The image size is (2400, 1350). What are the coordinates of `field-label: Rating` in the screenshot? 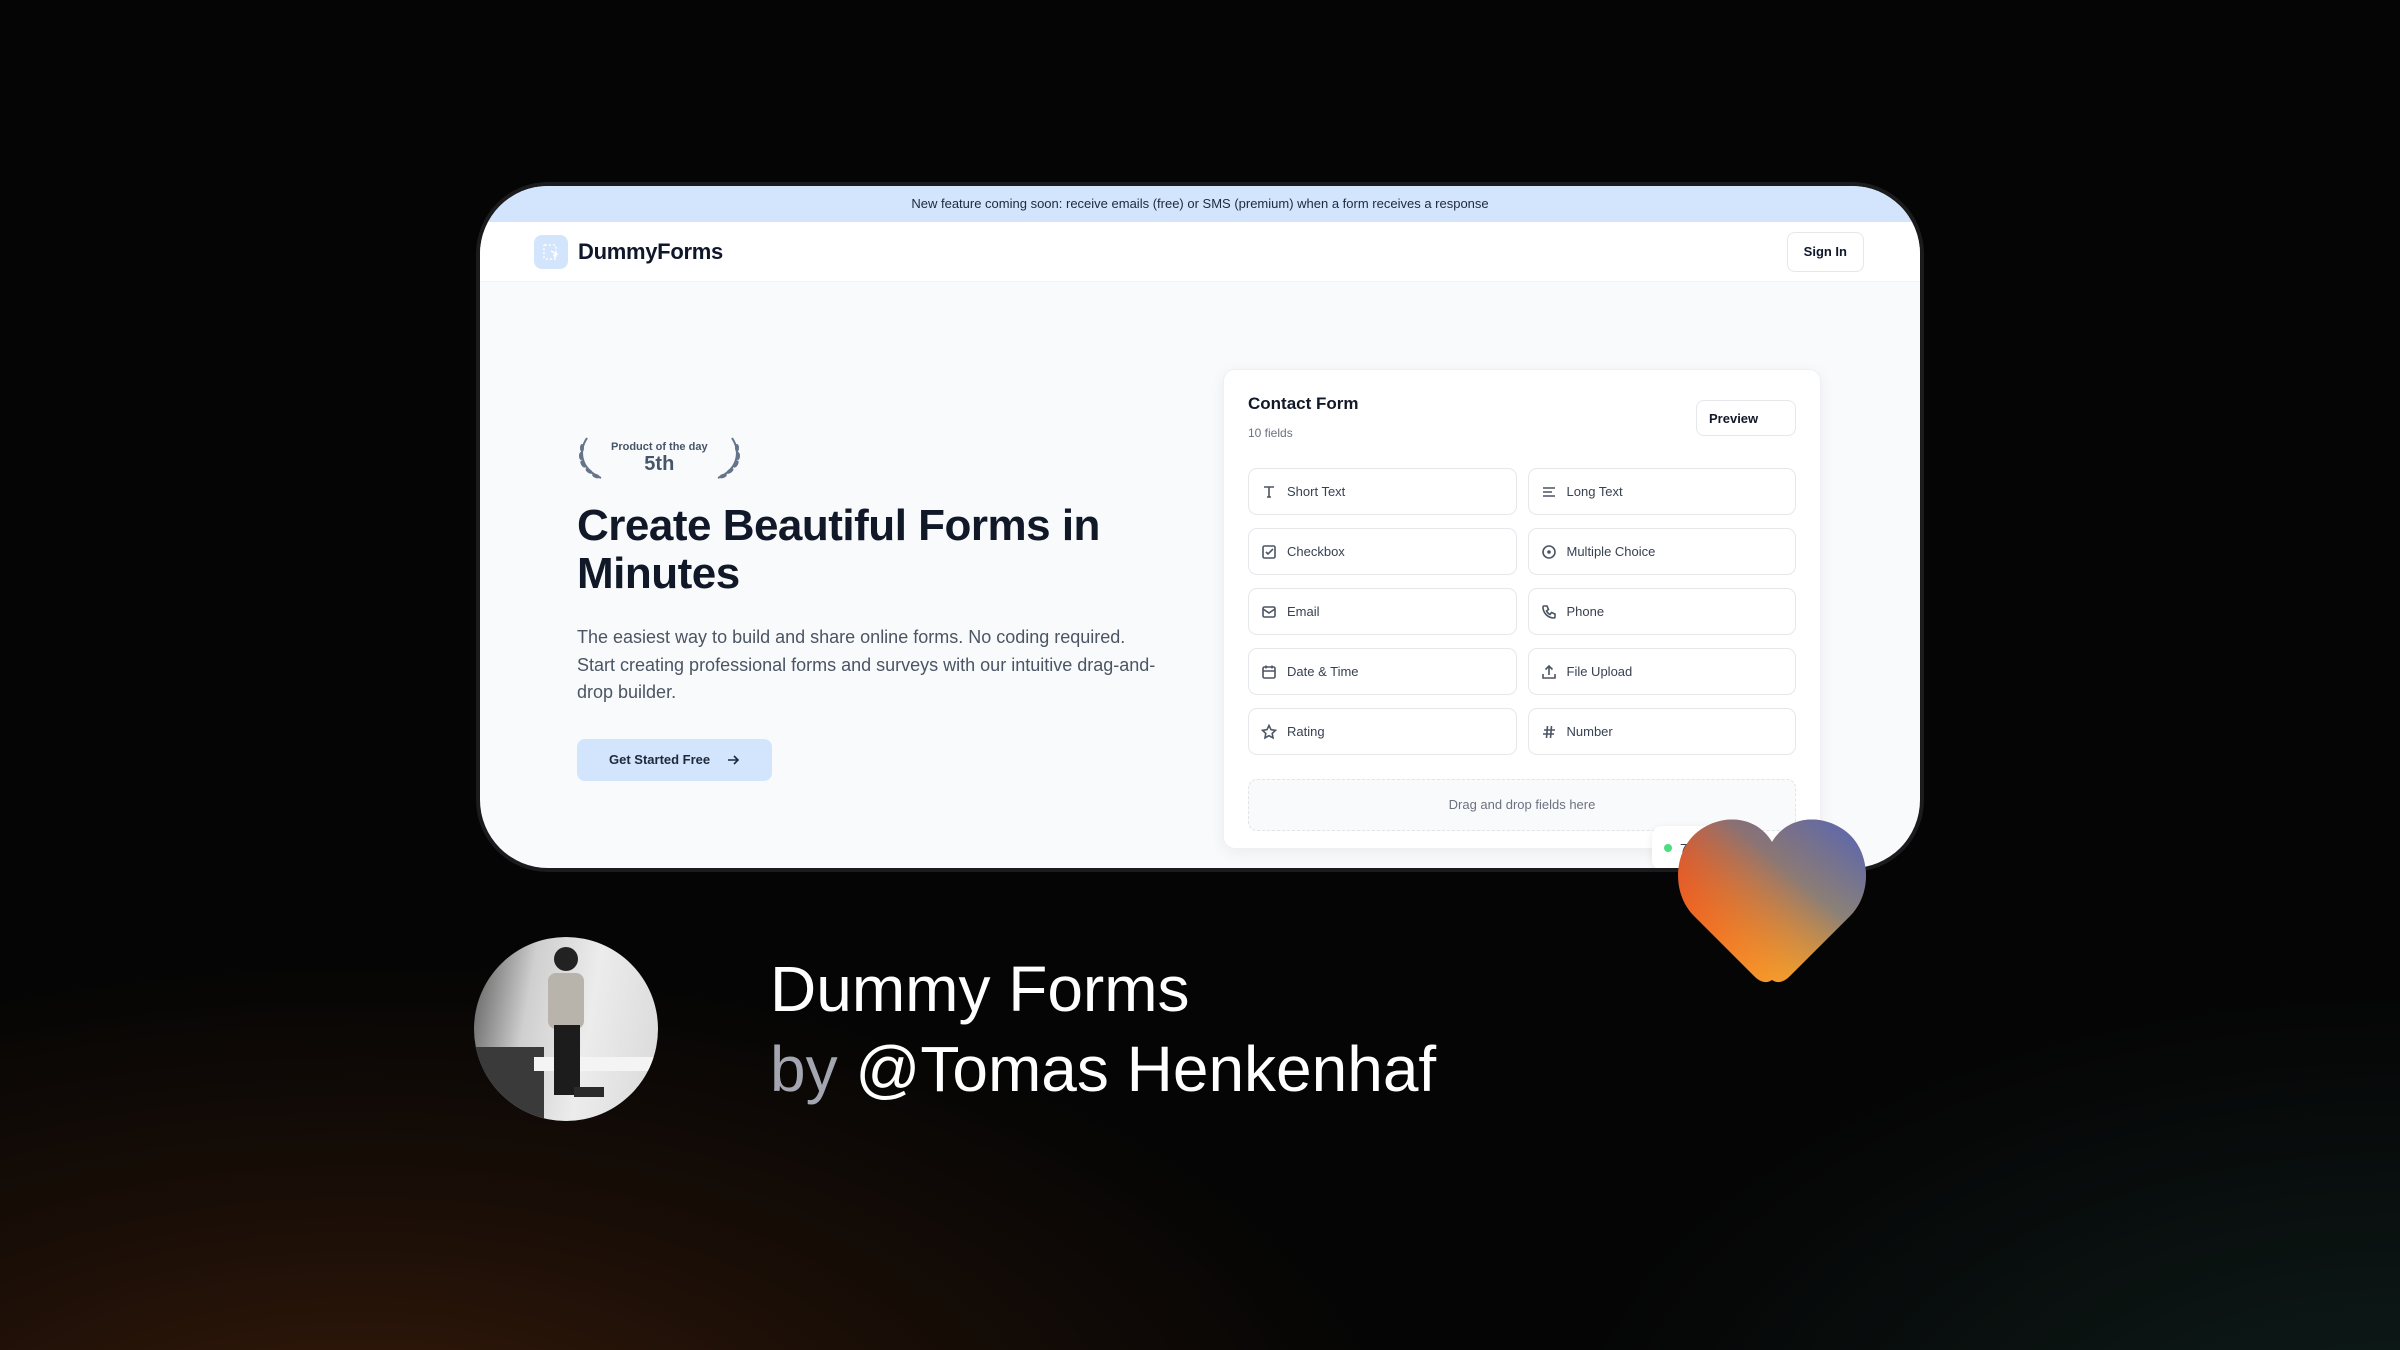 It's located at (1306, 731).